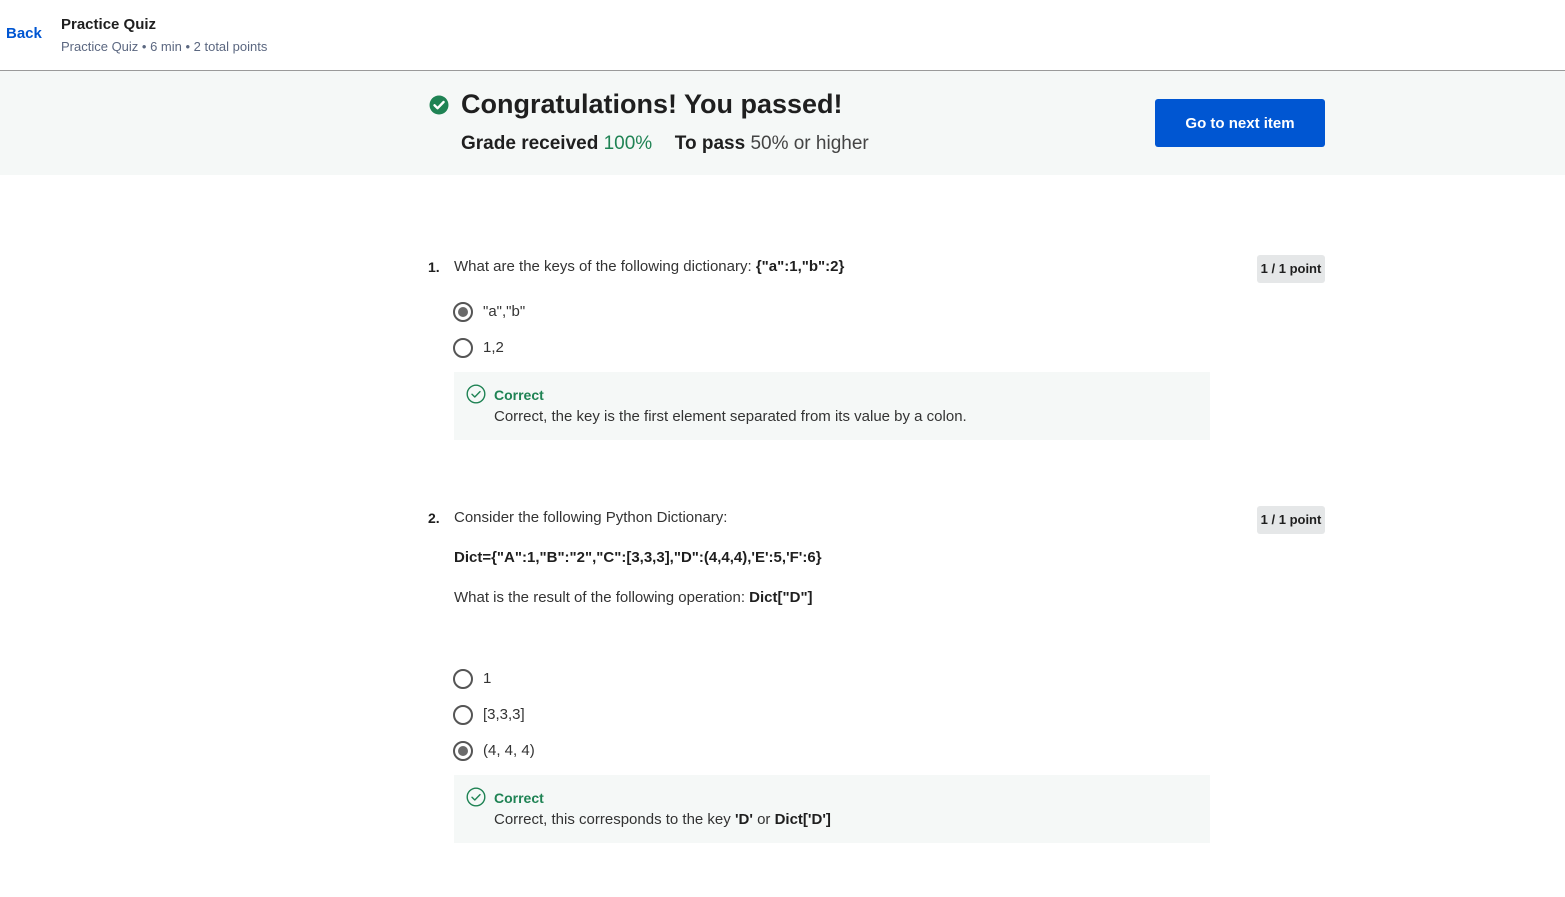 The width and height of the screenshot is (1565, 897). I want to click on option-label: (4, 4, 4), so click(509, 750).